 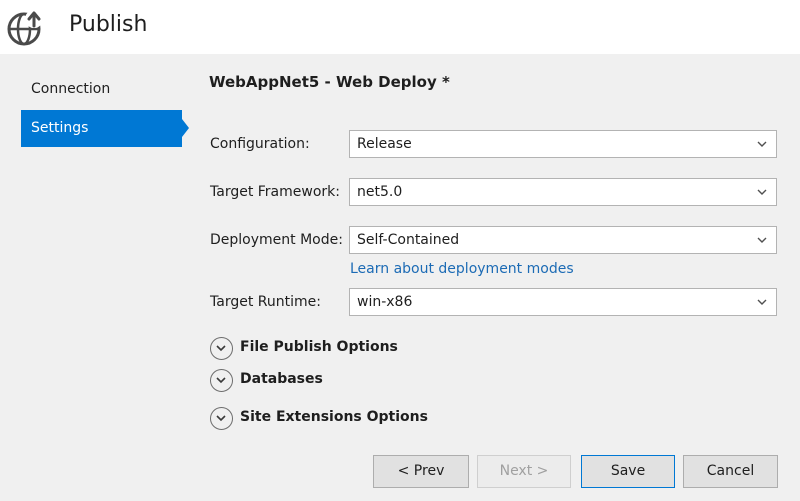 I want to click on target-runtime-value: win-x86, so click(x=385, y=302).